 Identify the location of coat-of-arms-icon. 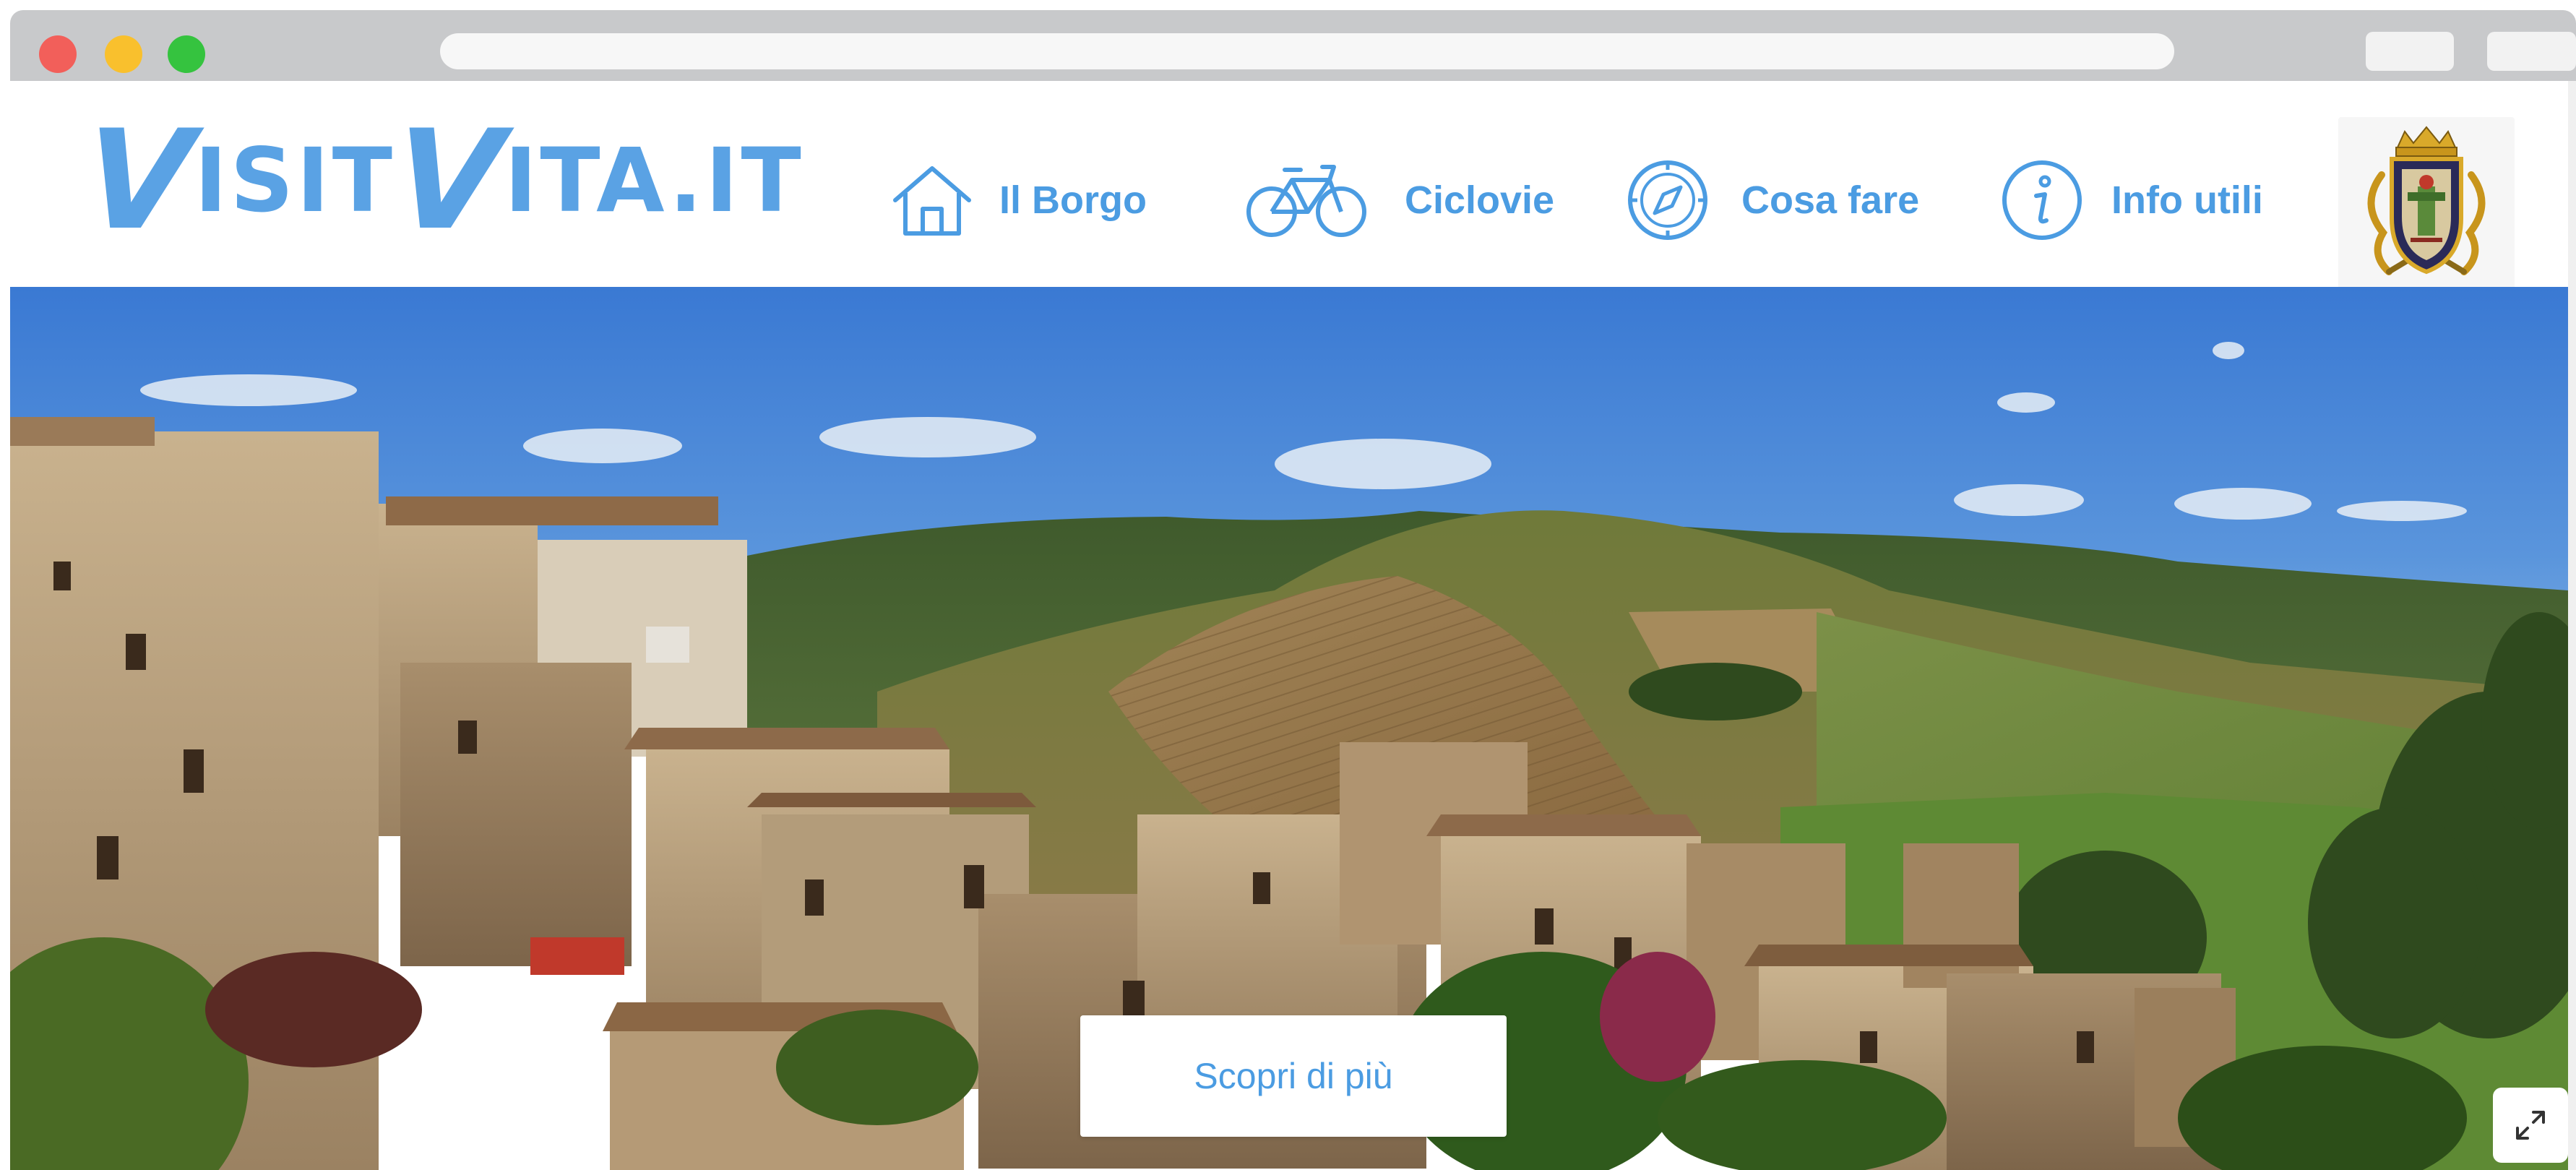
(2426, 207).